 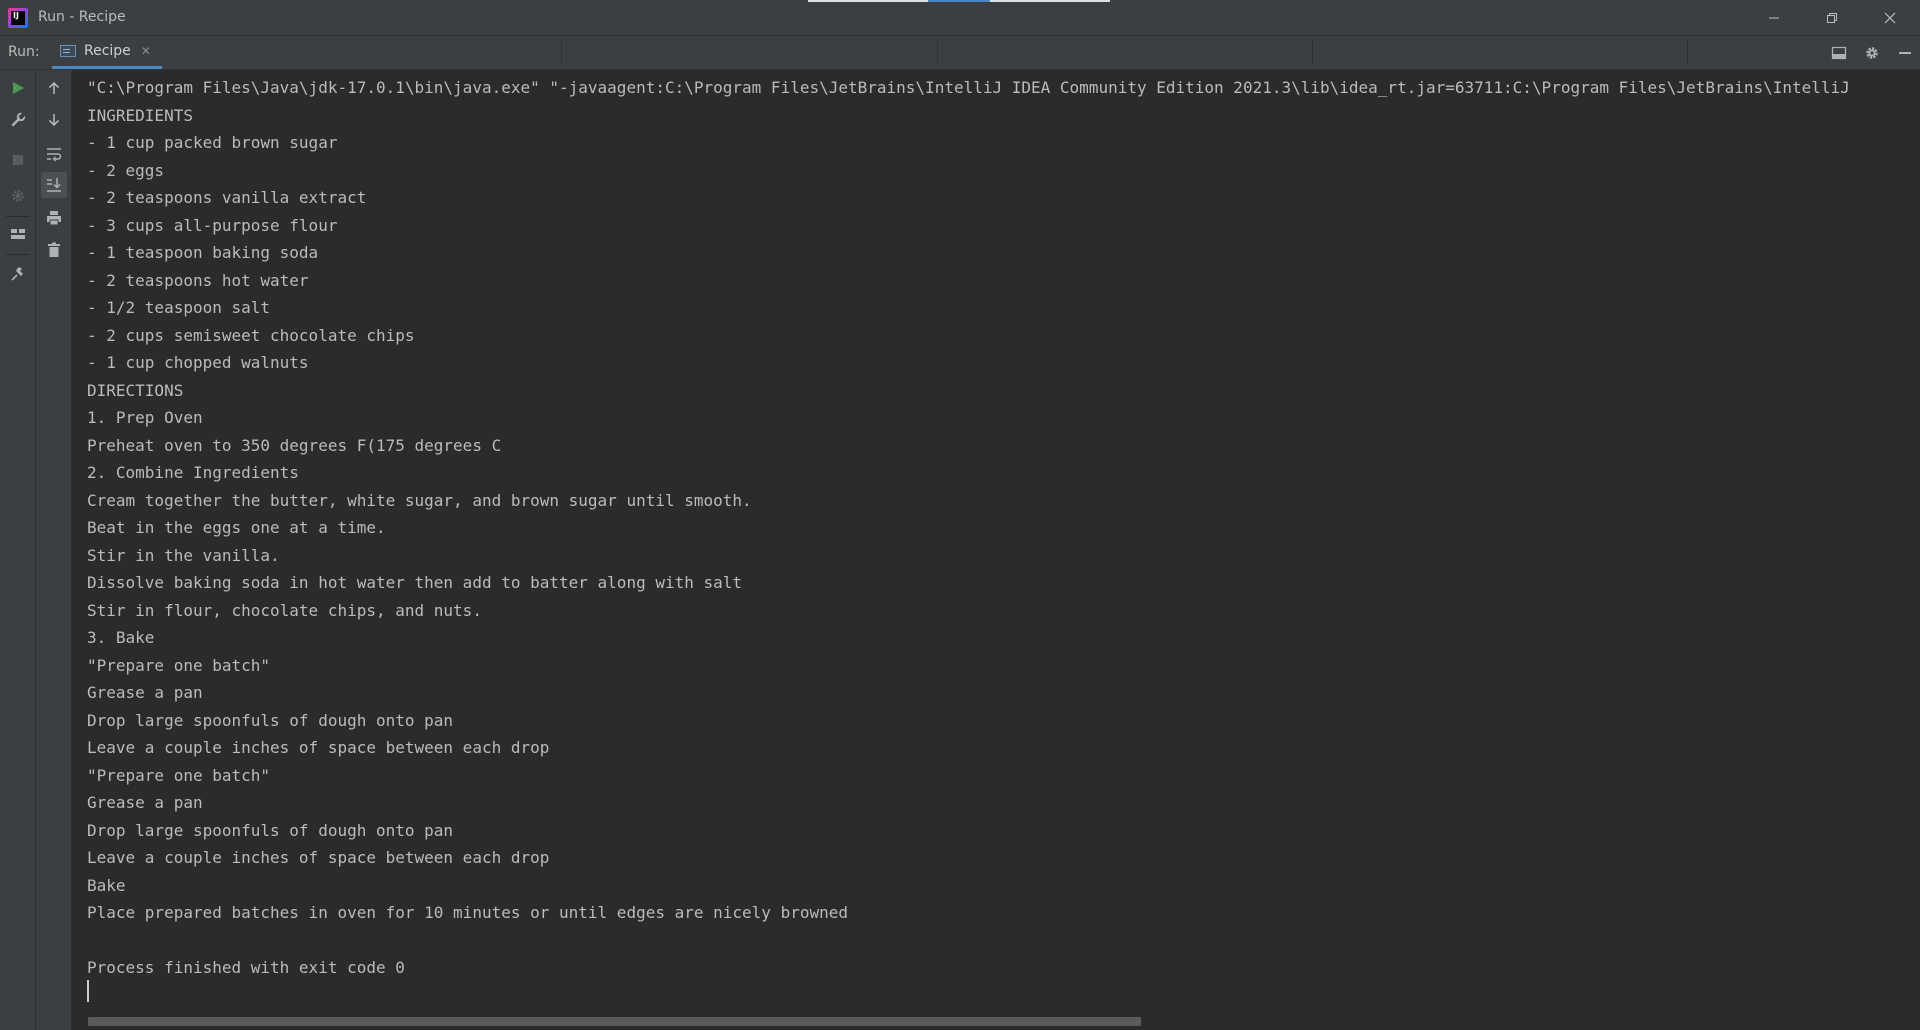 I want to click on console-line: - 1/2 teaspoon salt, so click(x=179, y=307).